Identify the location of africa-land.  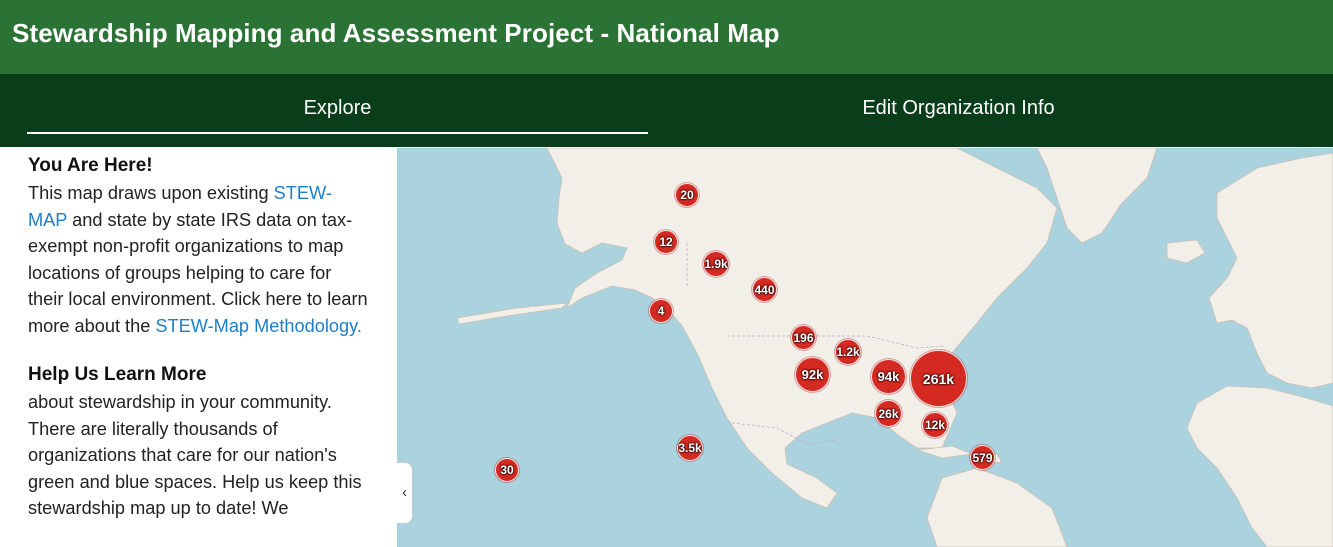
(1259, 466).